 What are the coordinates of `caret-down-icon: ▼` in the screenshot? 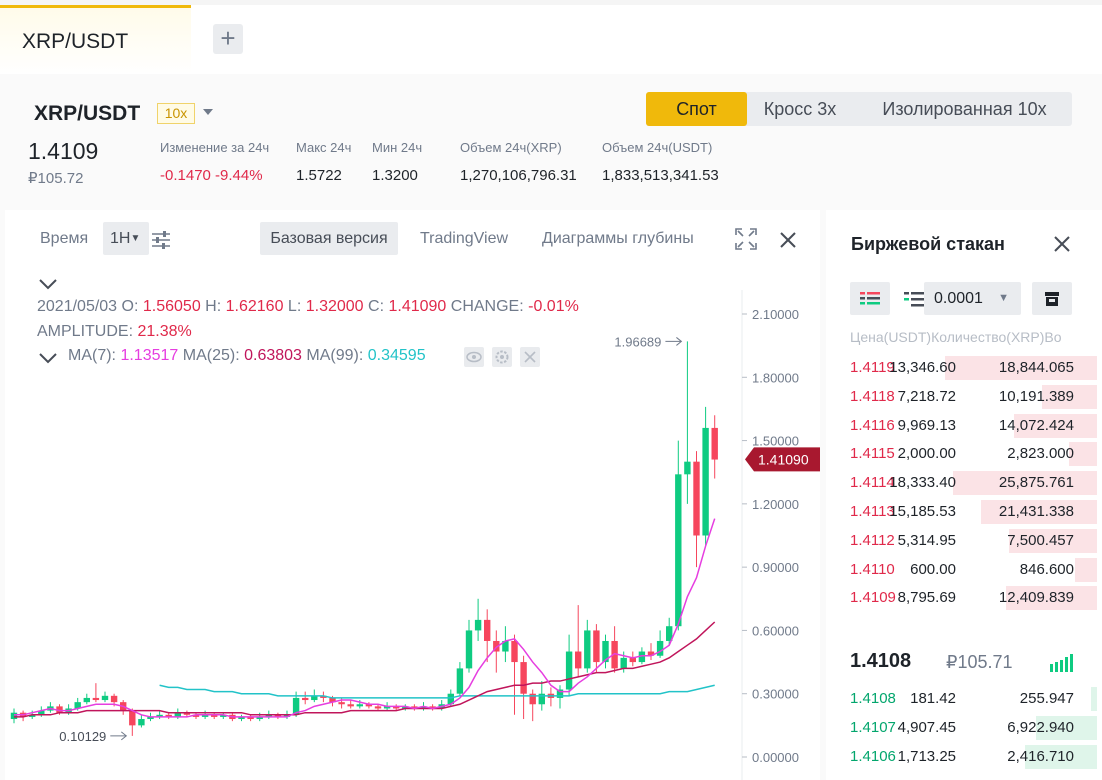 It's located at (1003, 298).